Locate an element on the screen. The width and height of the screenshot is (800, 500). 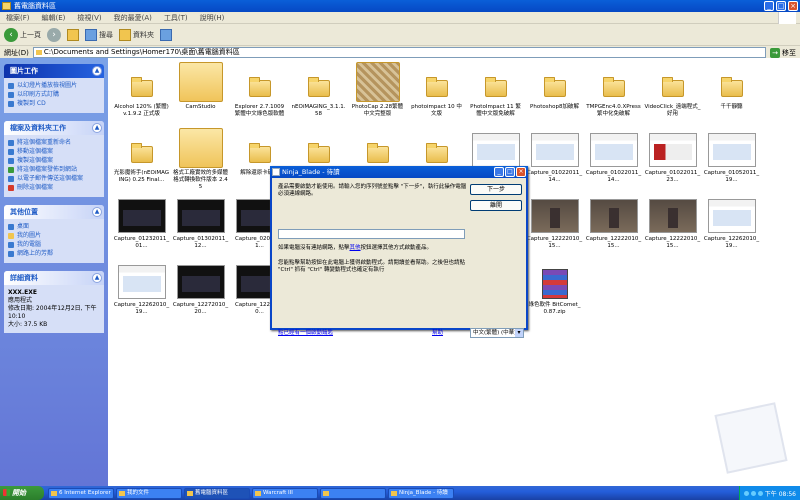
dialog-close-button: × is located at coordinates (521, 172).